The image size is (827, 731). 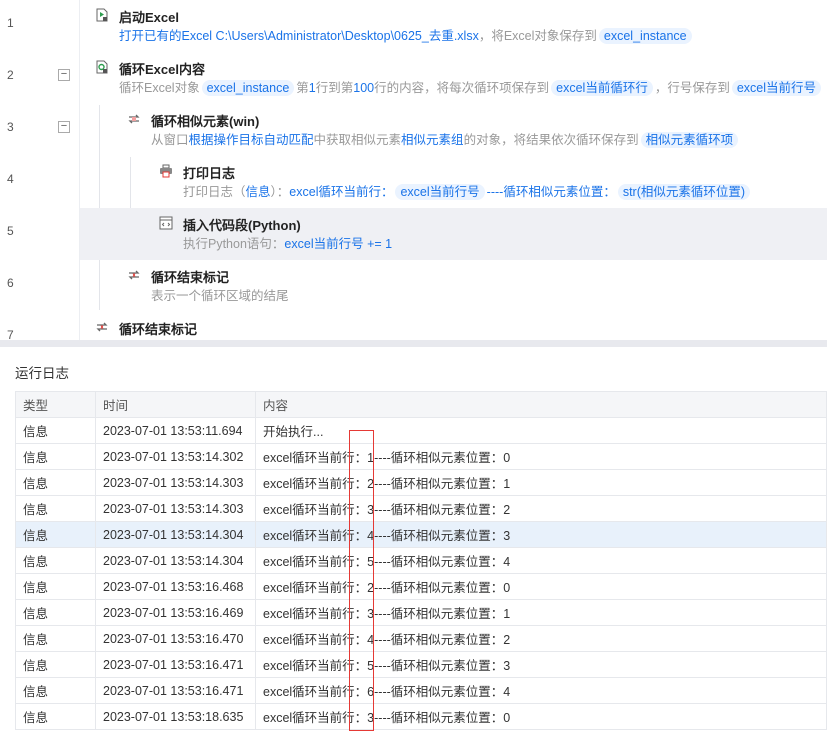 What do you see at coordinates (170, 140) in the screenshot?
I see `desc-text: 从窗口` at bounding box center [170, 140].